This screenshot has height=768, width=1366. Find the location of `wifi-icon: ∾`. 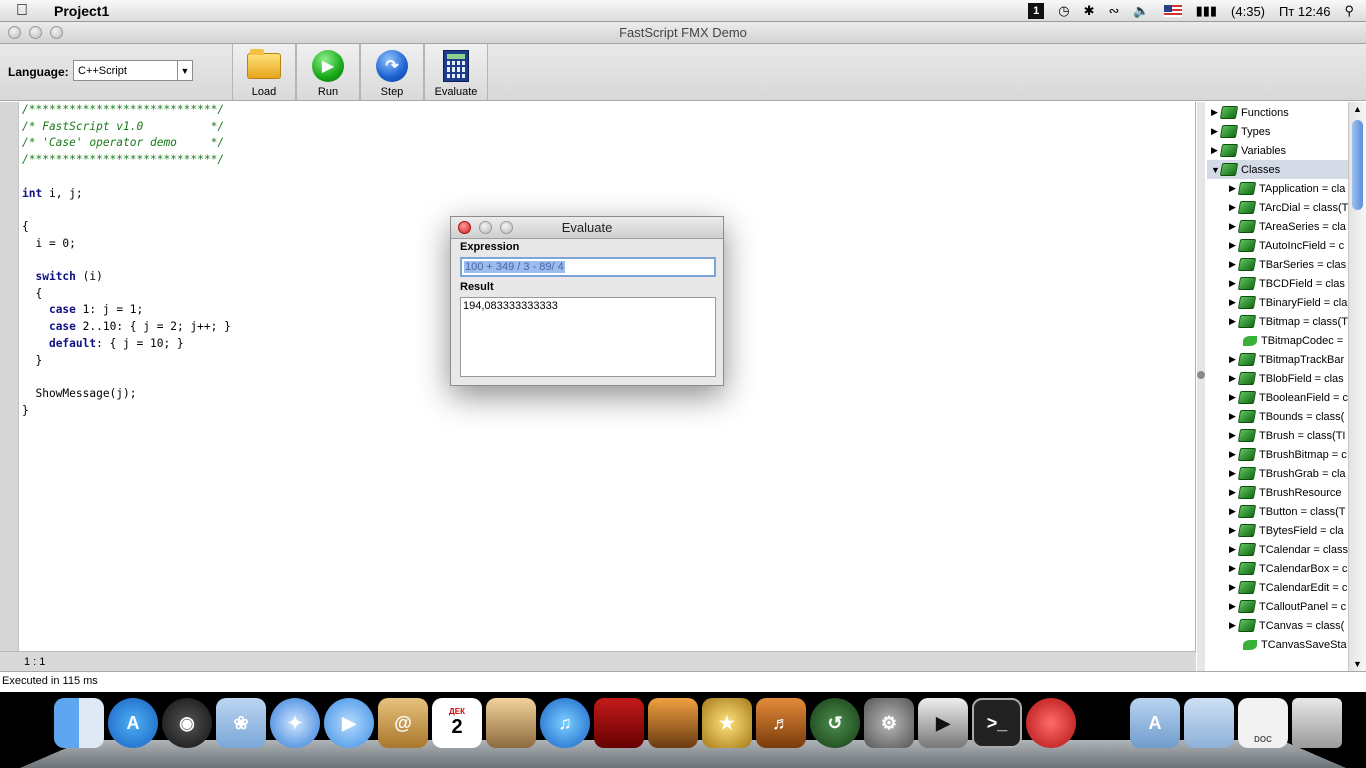

wifi-icon: ∾ is located at coordinates (1113, 11).